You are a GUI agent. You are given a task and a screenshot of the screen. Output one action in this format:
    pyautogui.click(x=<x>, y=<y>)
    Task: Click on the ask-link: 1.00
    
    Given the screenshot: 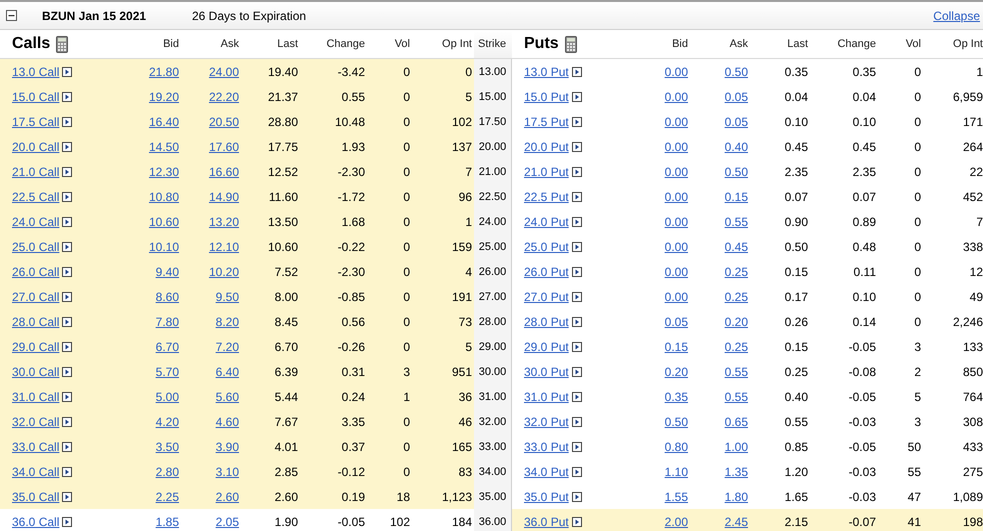 What is the action you would take?
    pyautogui.click(x=736, y=447)
    